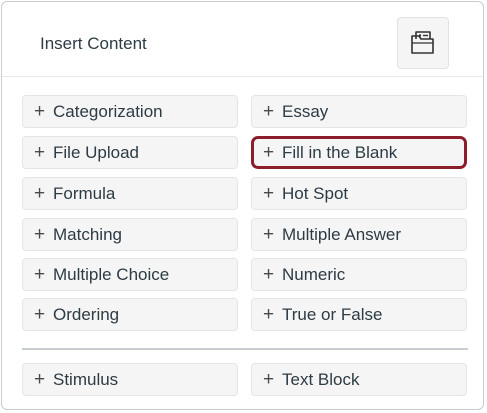 This screenshot has width=487, height=413. Describe the element at coordinates (130, 314) in the screenshot. I see `insert-ordering-button: + Ordering` at that location.